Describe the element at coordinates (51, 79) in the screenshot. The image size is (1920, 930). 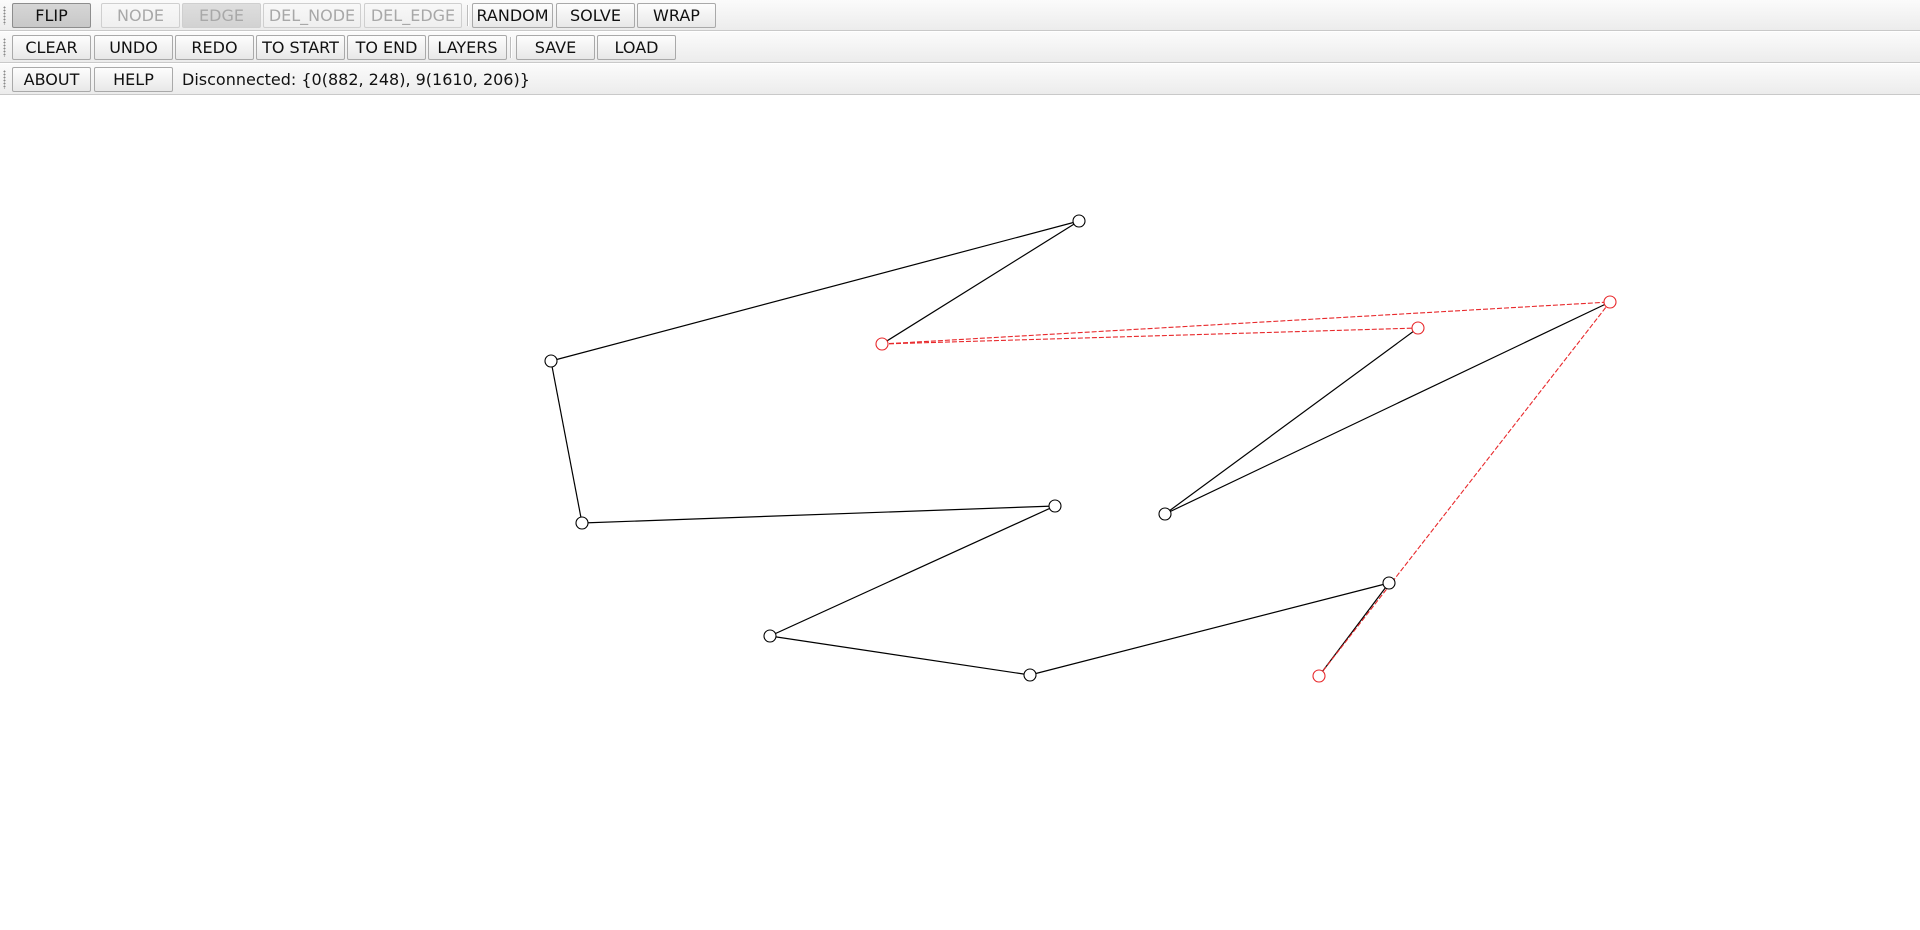
I see `about-button: ABOUT` at that location.